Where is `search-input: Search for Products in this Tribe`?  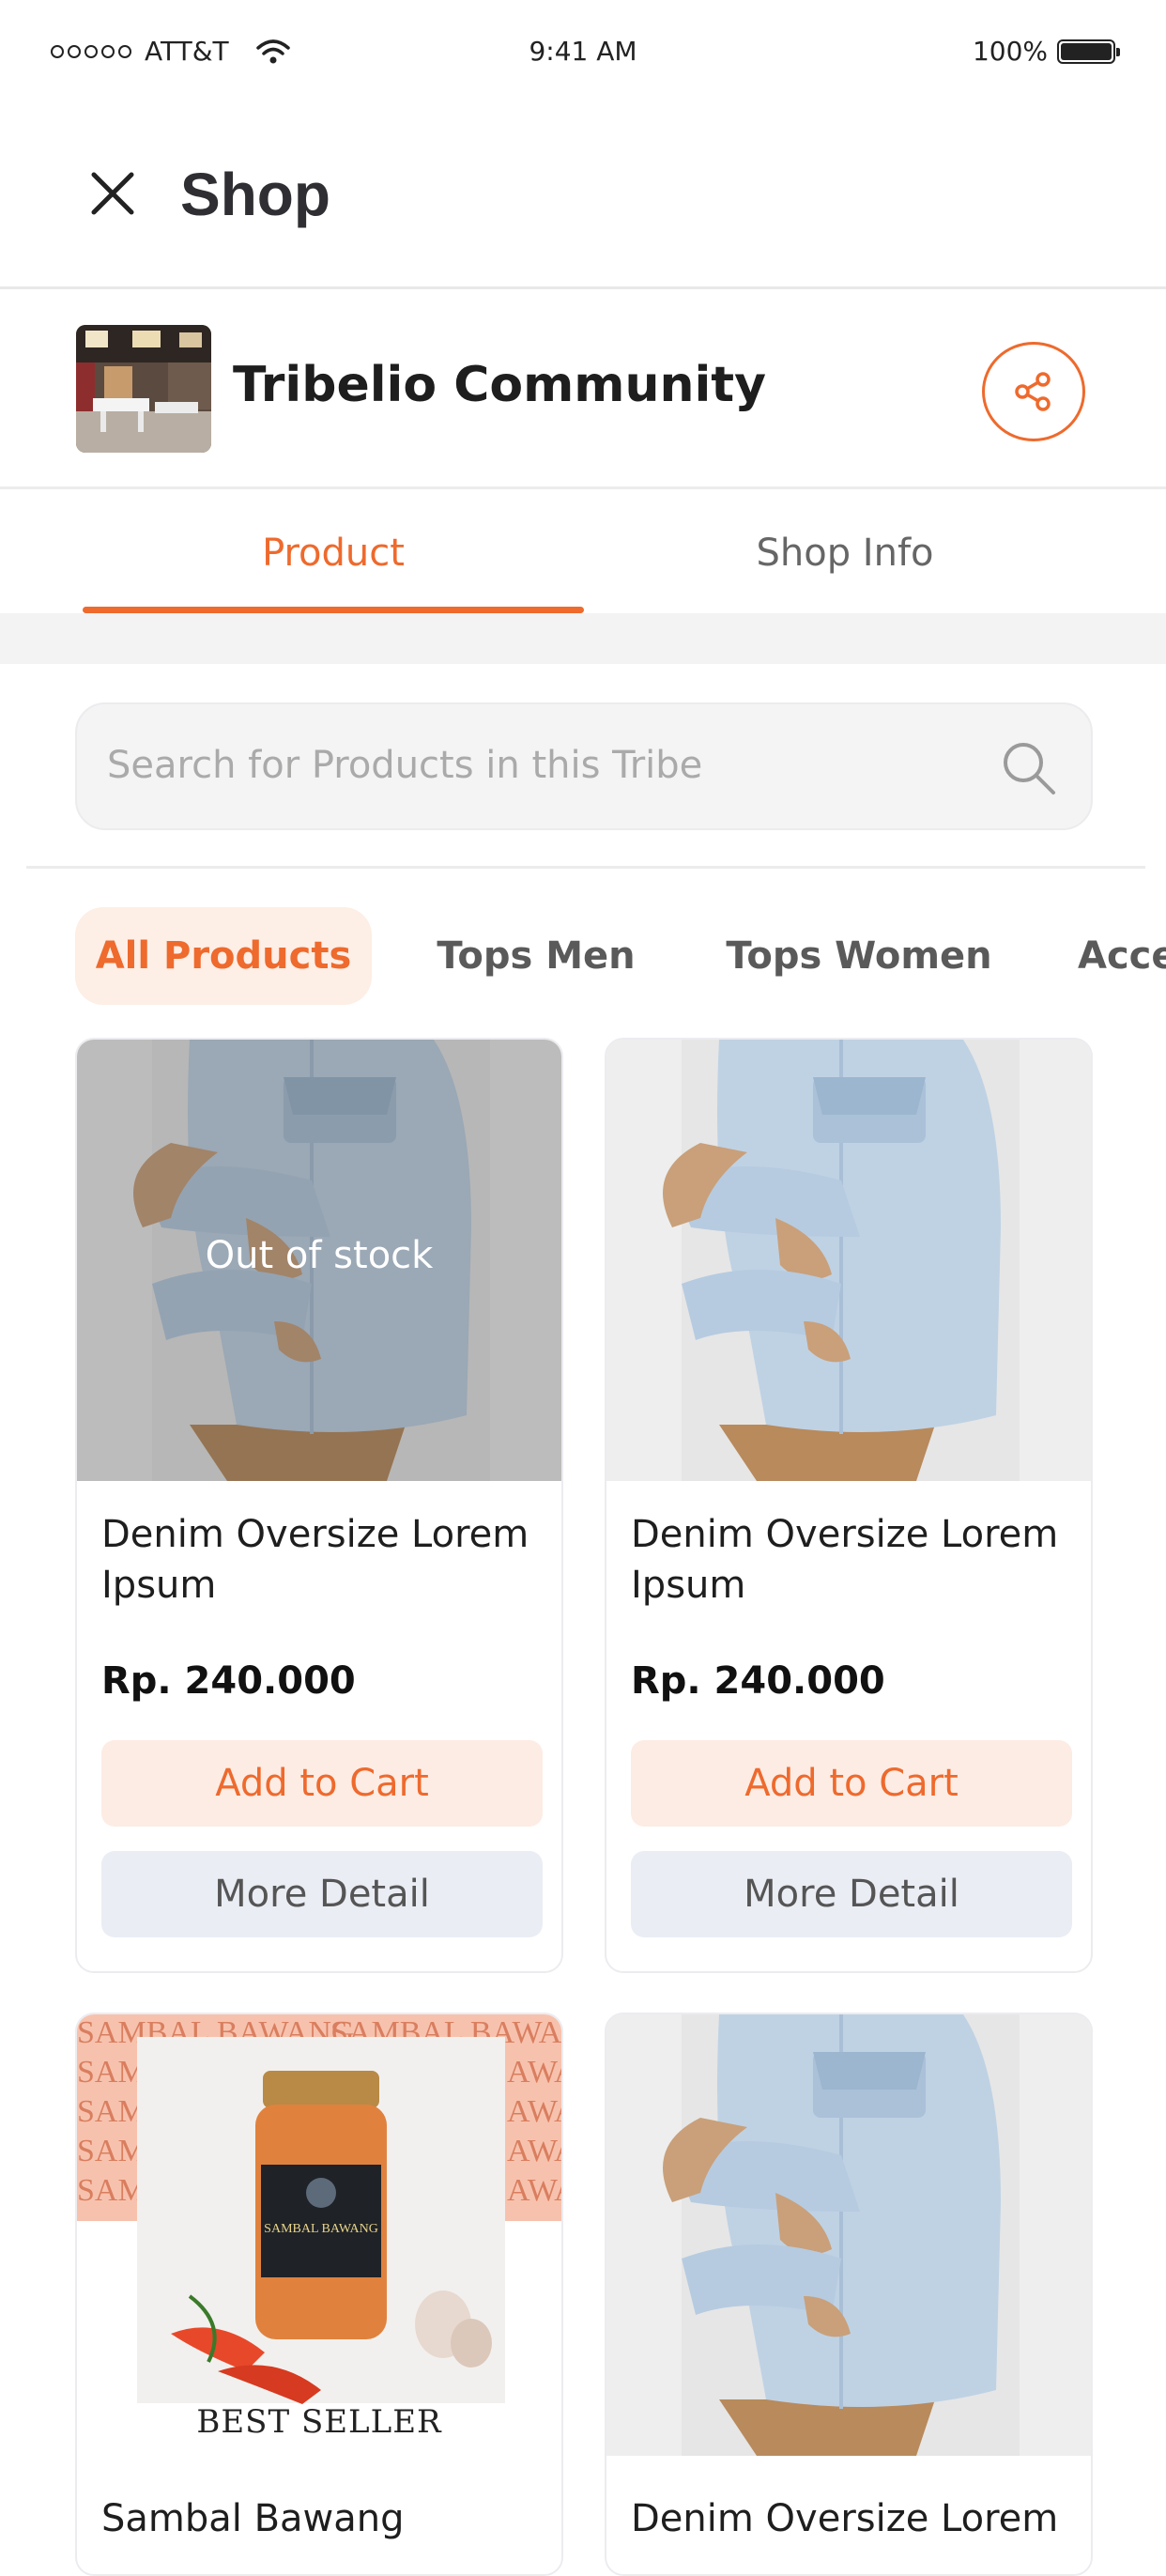
search-input: Search for Products in this Tribe is located at coordinates (584, 766).